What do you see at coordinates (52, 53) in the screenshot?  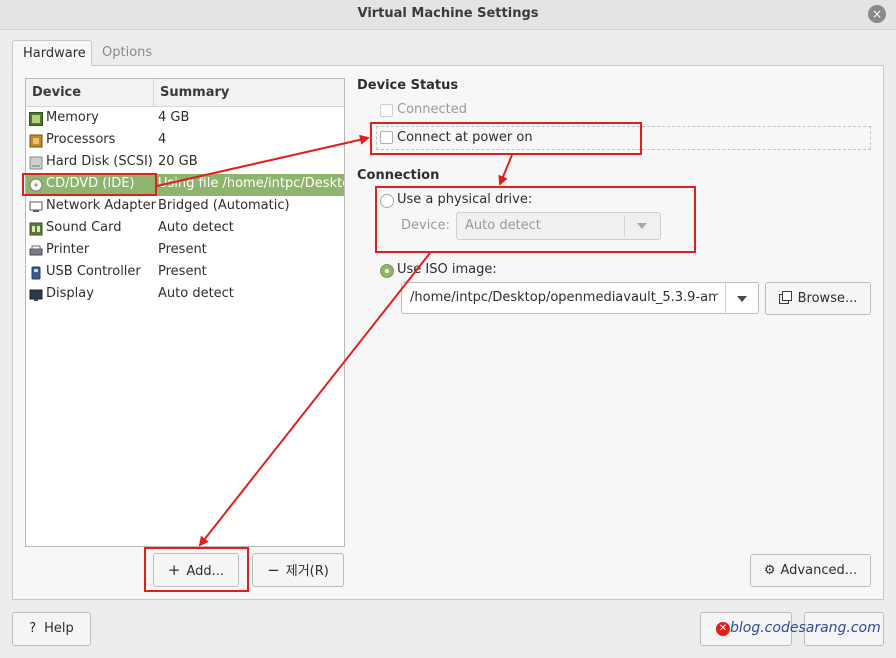 I see `tab-hardware: Hardware` at bounding box center [52, 53].